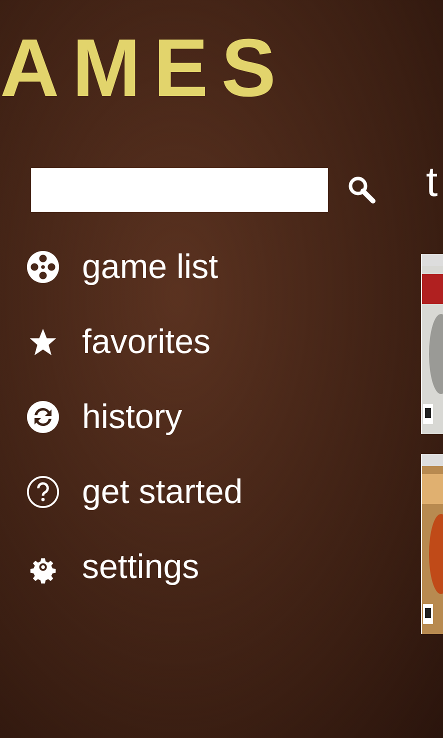  Describe the element at coordinates (145, 69) in the screenshot. I see `app-title: AMES` at that location.